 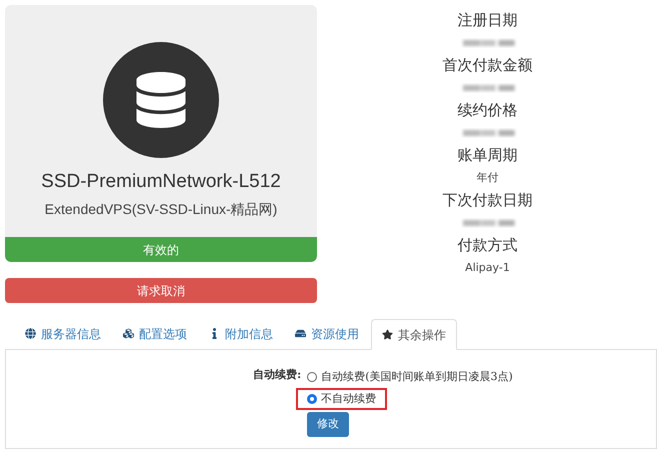 What do you see at coordinates (161, 182) in the screenshot?
I see `product-name: SSD-PremiumNetwork-L512` at bounding box center [161, 182].